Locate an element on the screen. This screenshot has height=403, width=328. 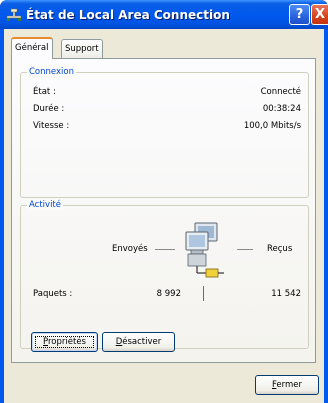
connexion-legend: Connexion is located at coordinates (51, 72).